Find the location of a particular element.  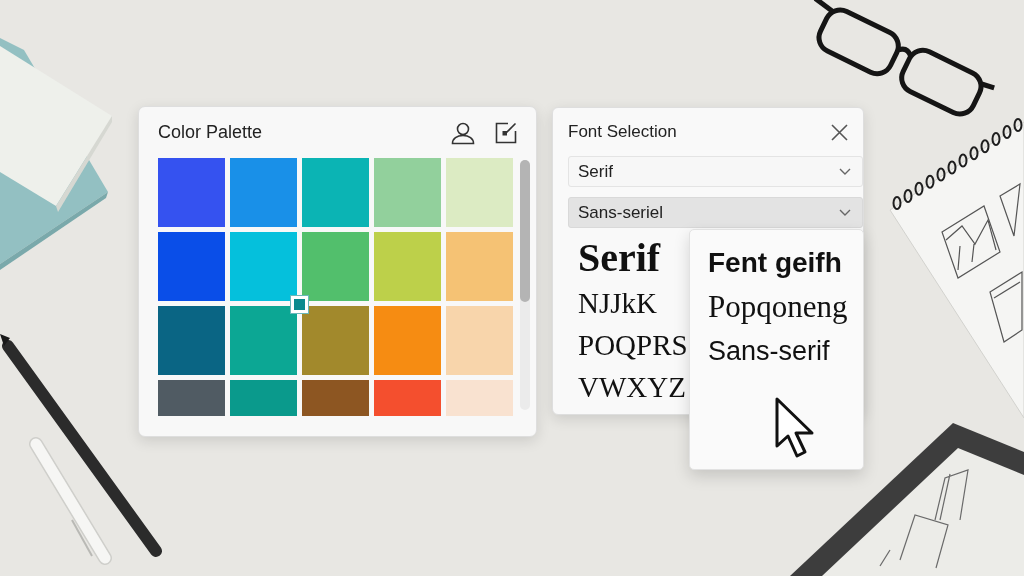

close-button is located at coordinates (839, 132).